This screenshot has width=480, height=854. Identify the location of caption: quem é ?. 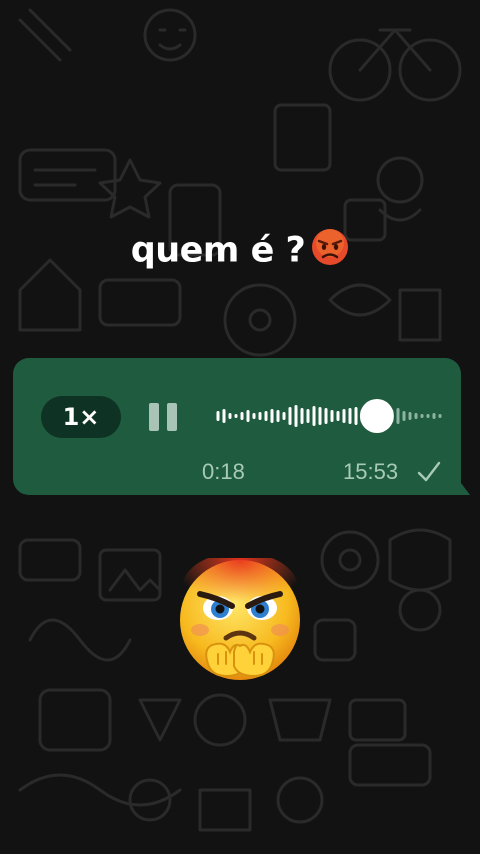
(240, 251).